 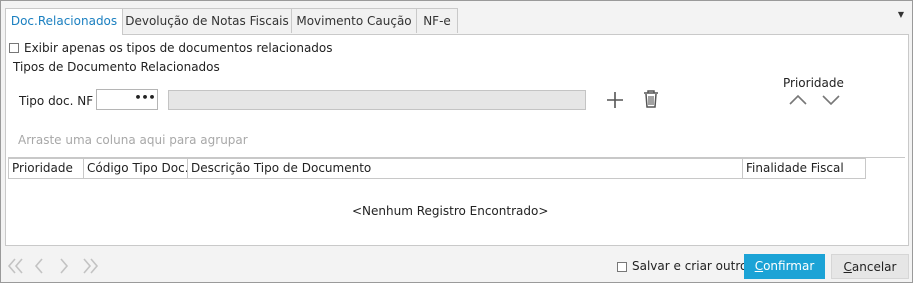 I want to click on tipo-doc-label: Tipo doc. NF, so click(x=56, y=101).